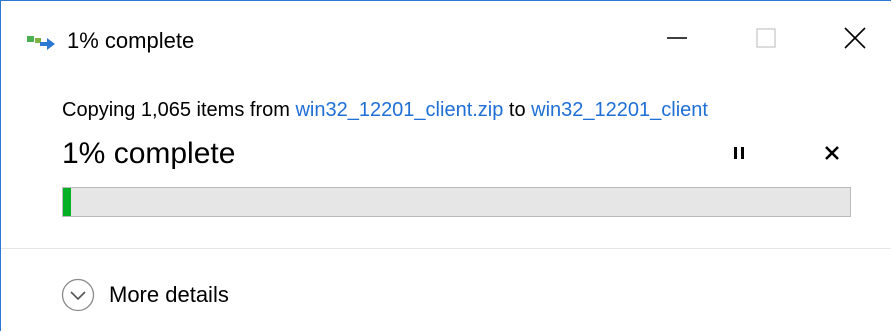 This screenshot has height=332, width=893. Describe the element at coordinates (149, 153) in the screenshot. I see `progress-heading: 1% complete` at that location.